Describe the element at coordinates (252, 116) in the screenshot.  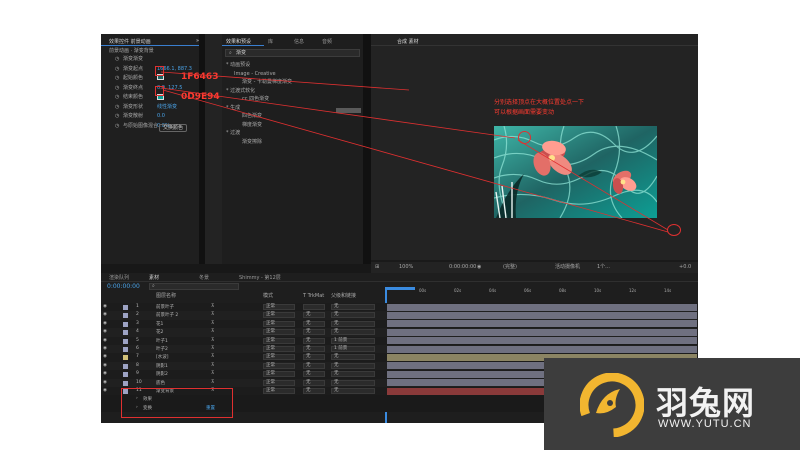
I see `preset-tree-item: 四色渐变` at that location.